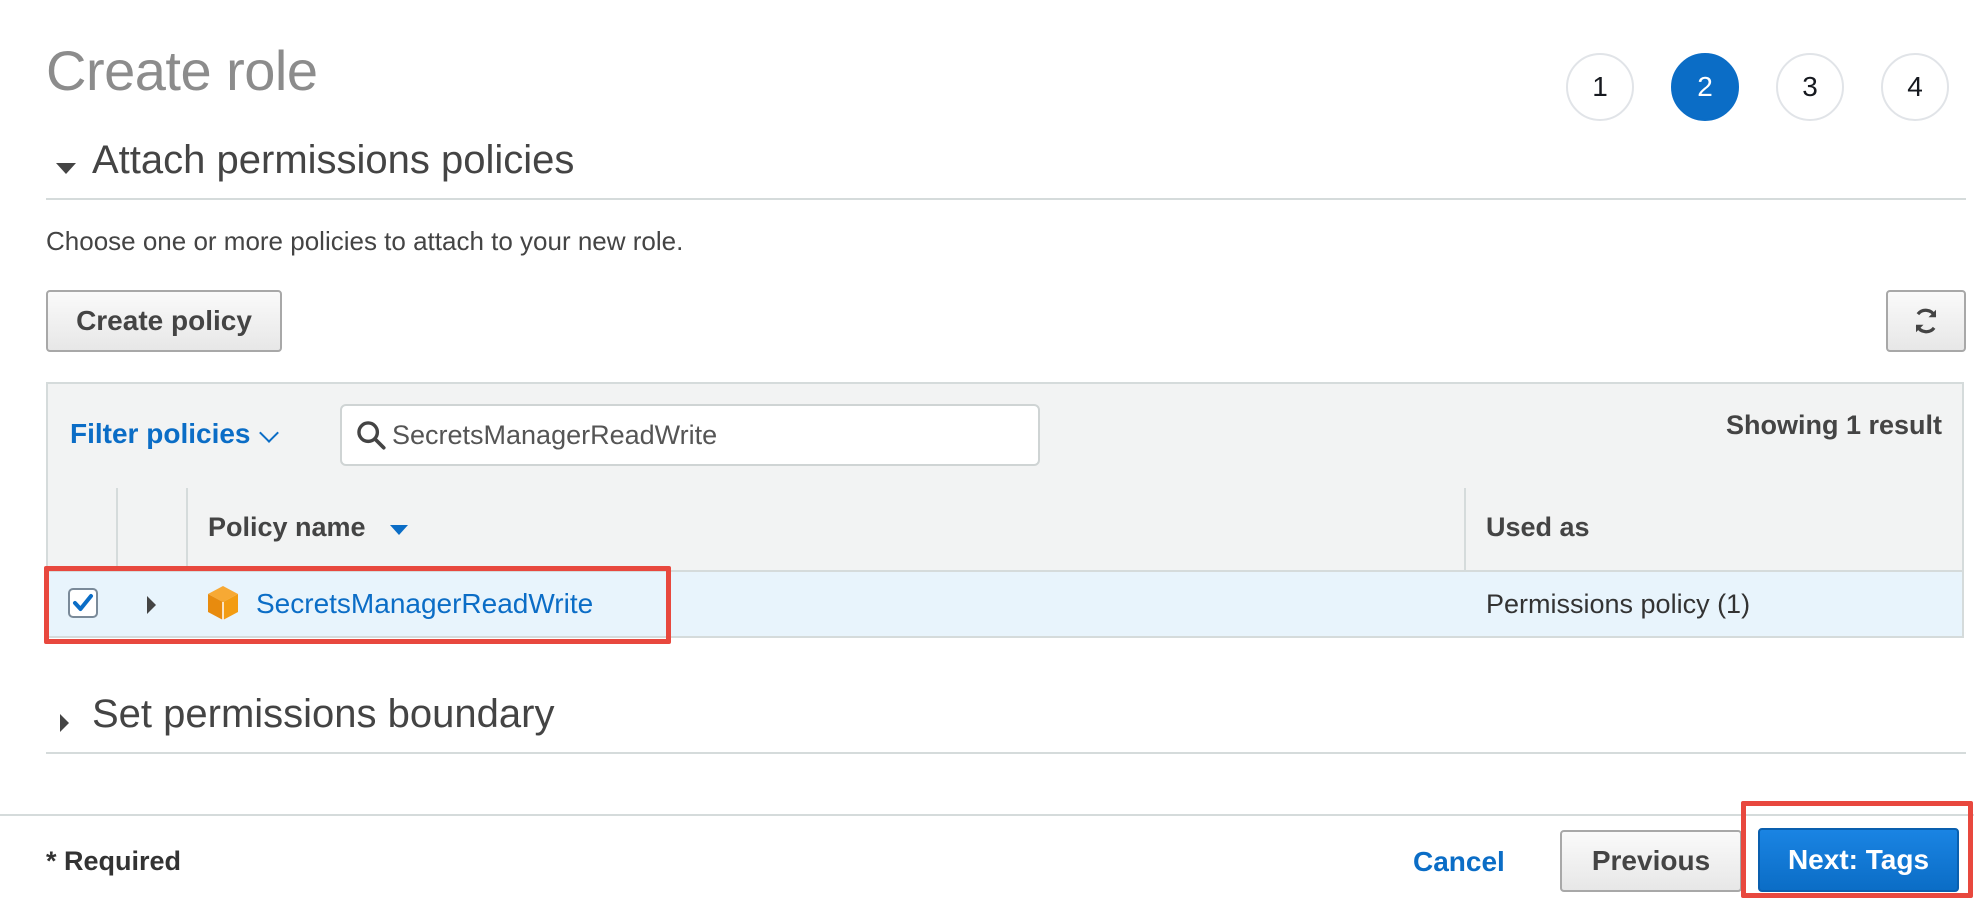  Describe the element at coordinates (1006, 168) in the screenshot. I see `attach-policies-section: Attach permissions policies` at that location.